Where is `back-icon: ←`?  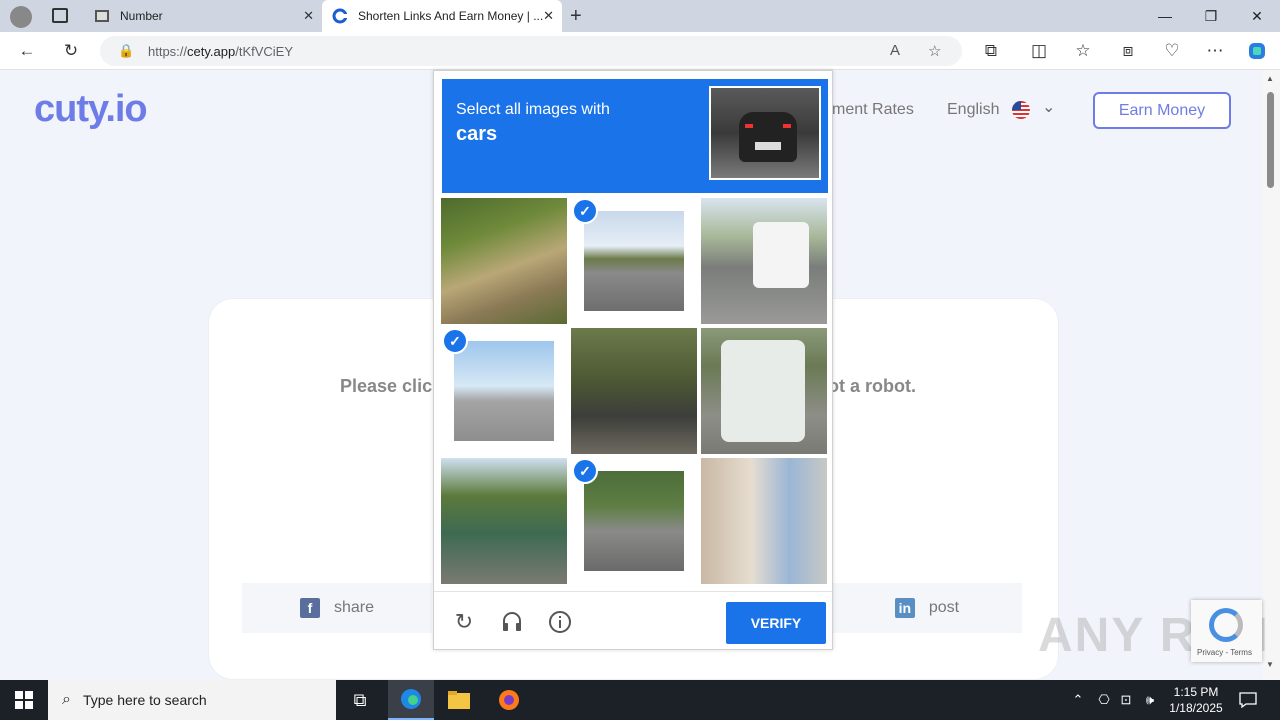 back-icon: ← is located at coordinates (27, 51).